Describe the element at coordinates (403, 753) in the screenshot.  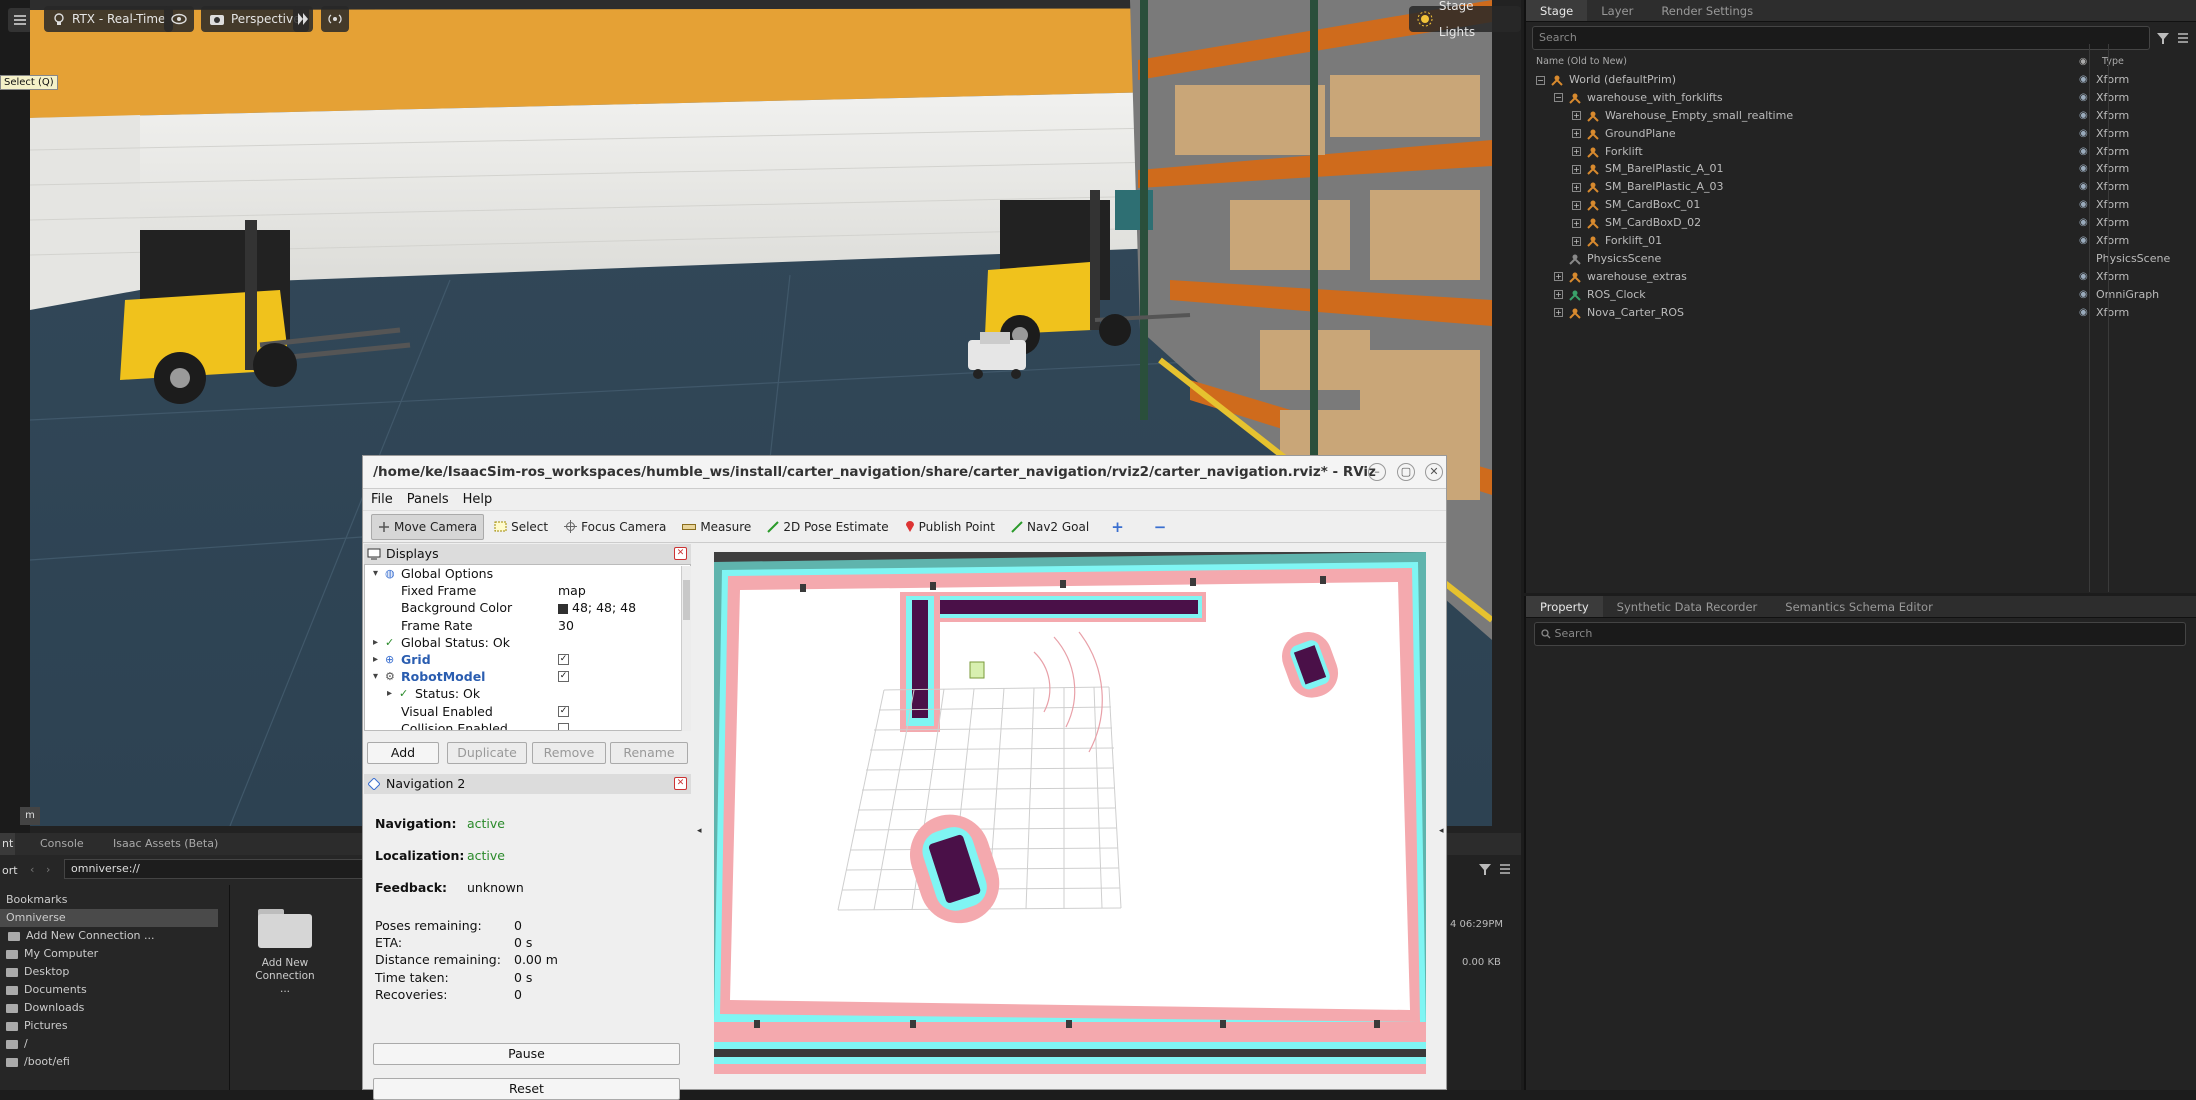
I see `add-display-button: Add` at that location.